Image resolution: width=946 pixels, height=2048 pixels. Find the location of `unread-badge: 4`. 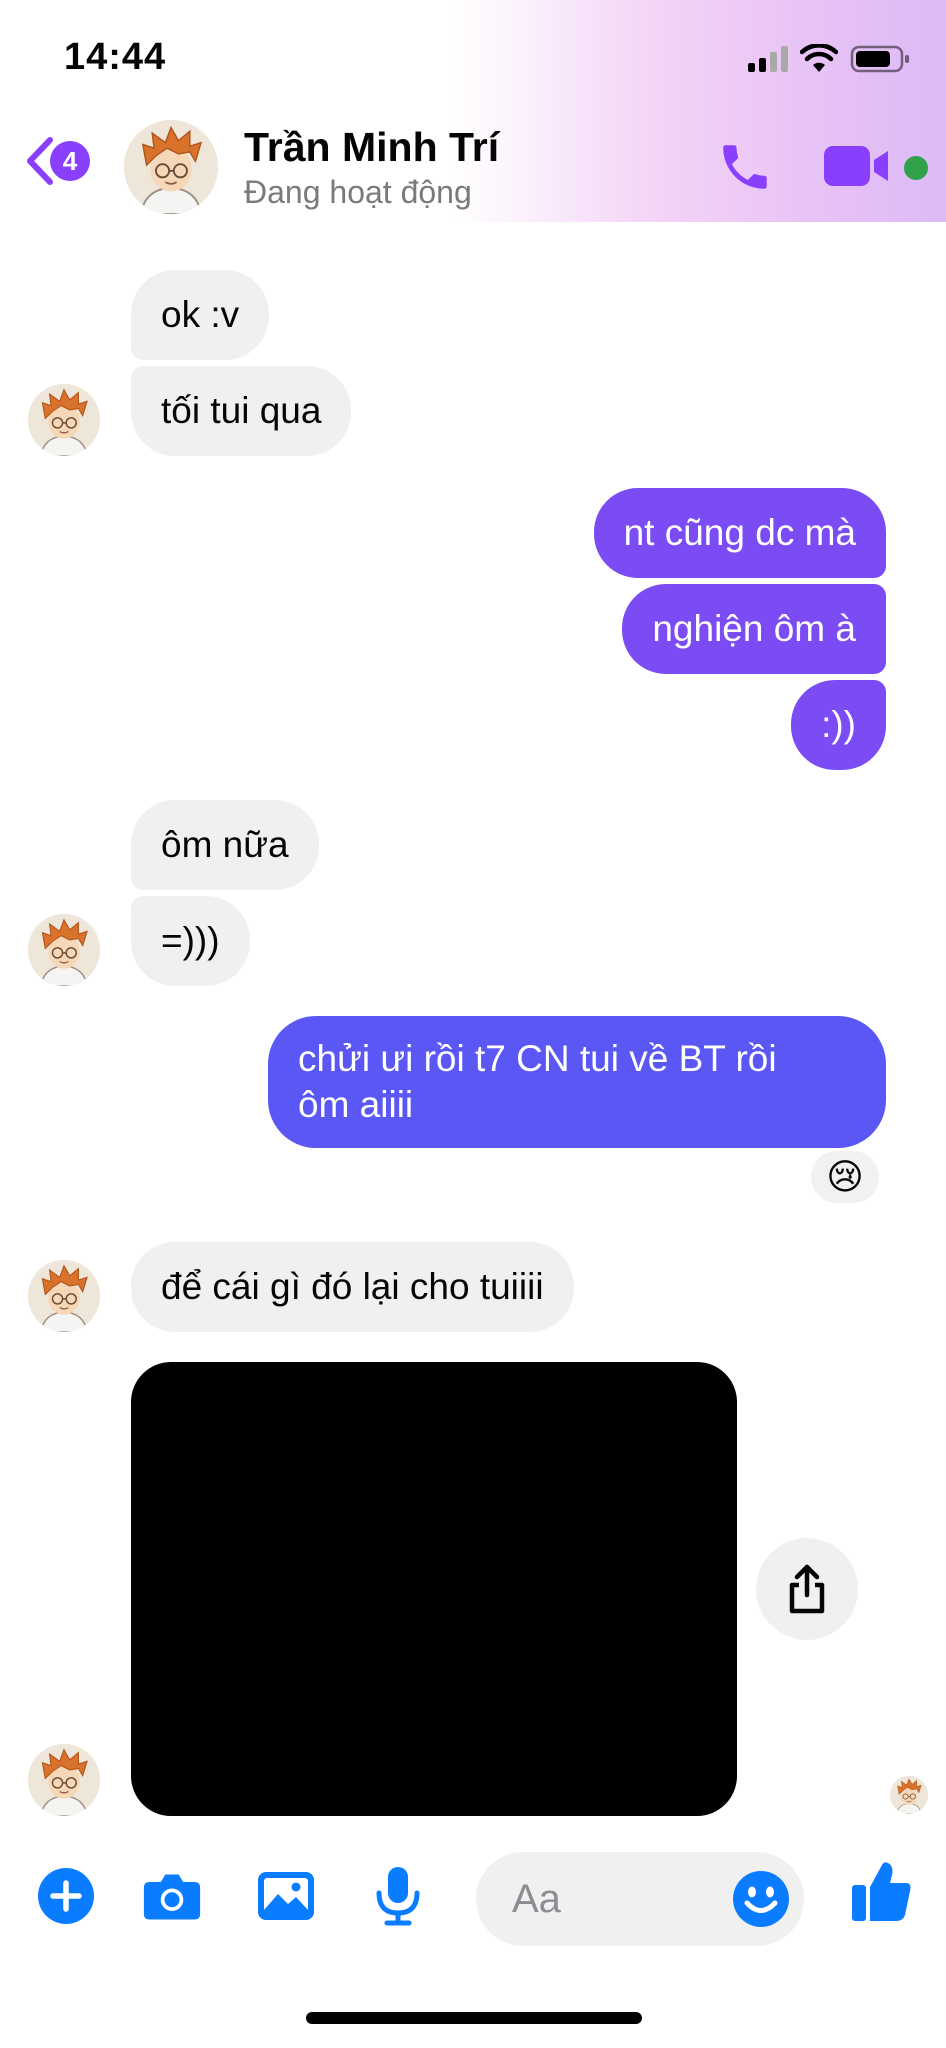

unread-badge: 4 is located at coordinates (70, 161).